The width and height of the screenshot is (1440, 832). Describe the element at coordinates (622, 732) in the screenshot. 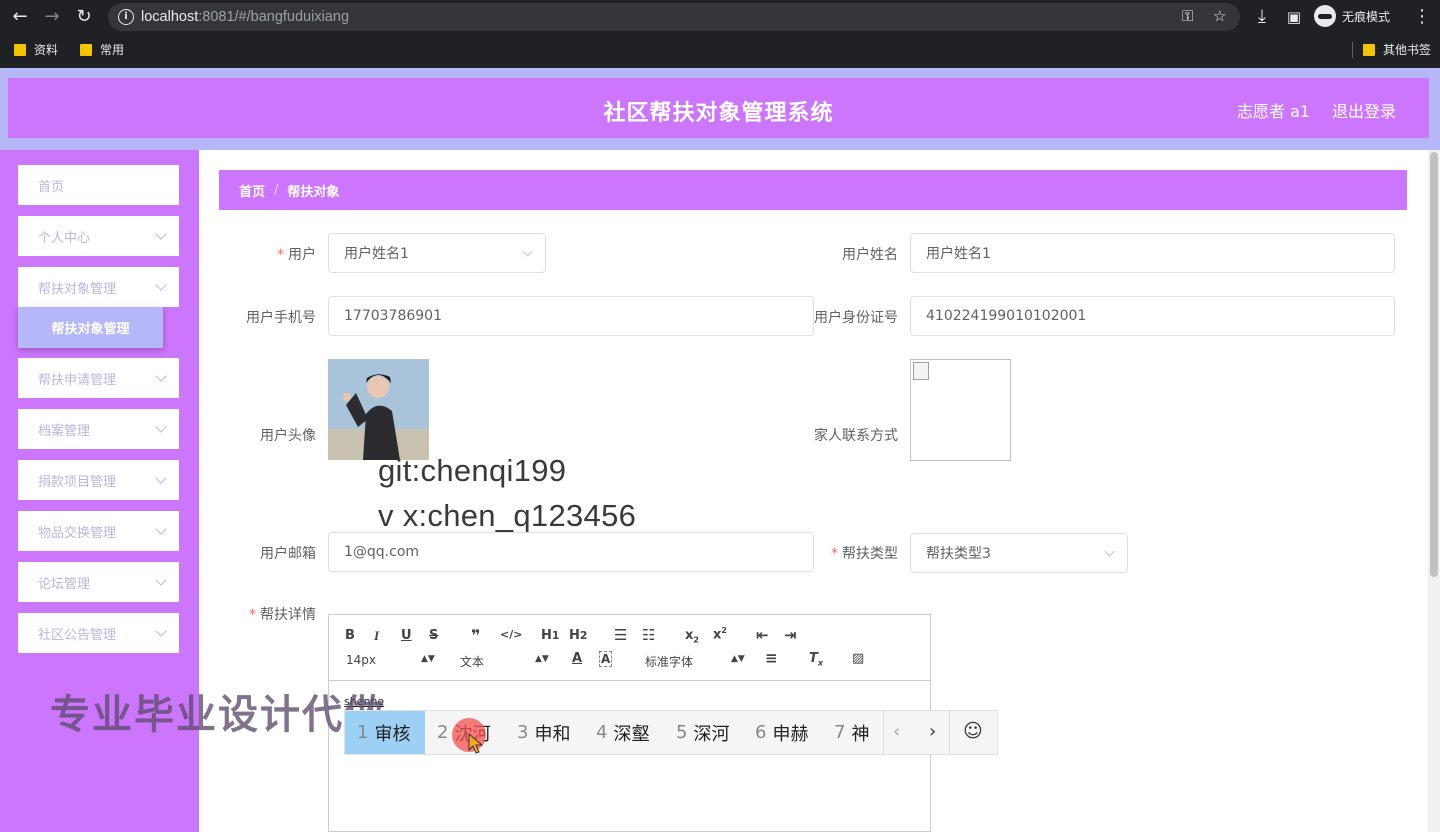

I see `ime-candidate: 4 深壑` at that location.